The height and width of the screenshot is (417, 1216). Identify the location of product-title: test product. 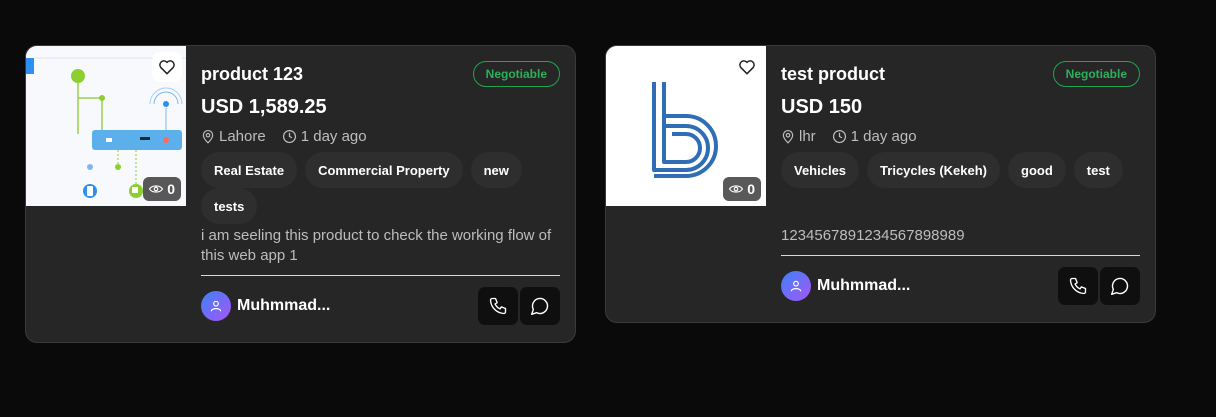
(833, 74).